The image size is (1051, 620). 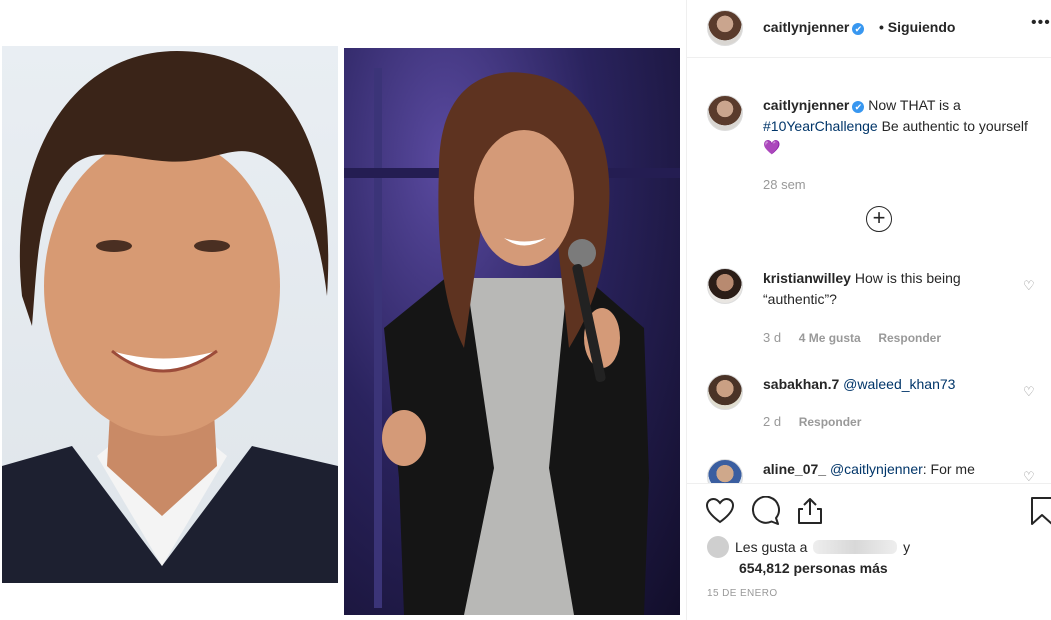 I want to click on caption-text-2: Be authentic to yourself, so click(x=954, y=126).